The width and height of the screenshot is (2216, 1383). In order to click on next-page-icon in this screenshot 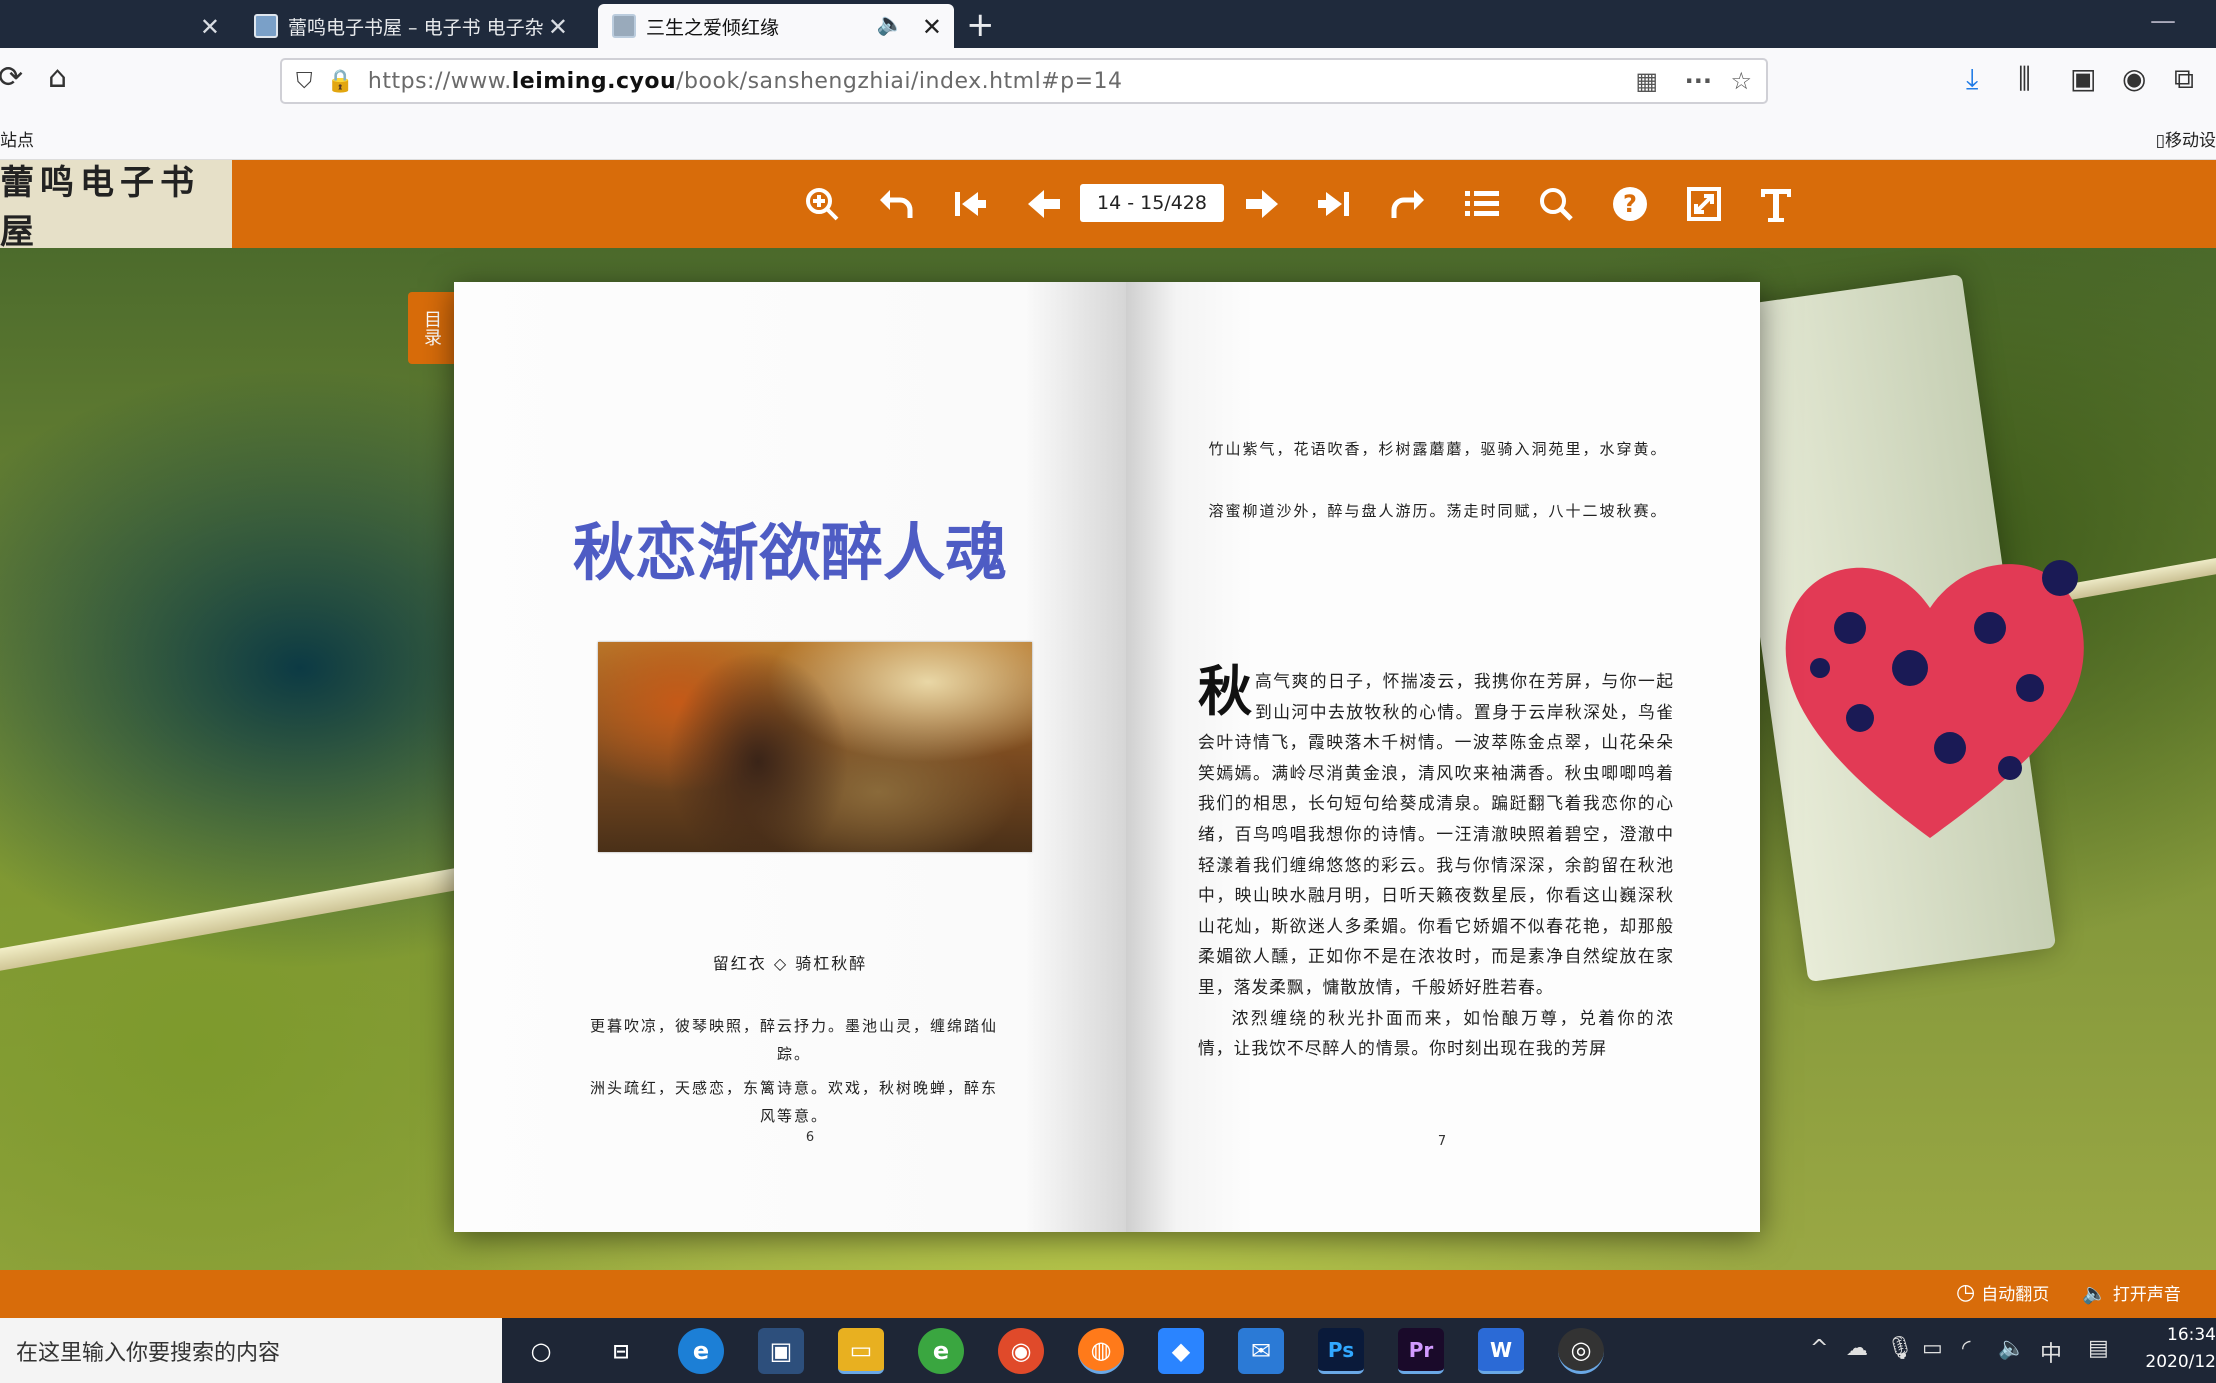, I will do `click(1262, 204)`.